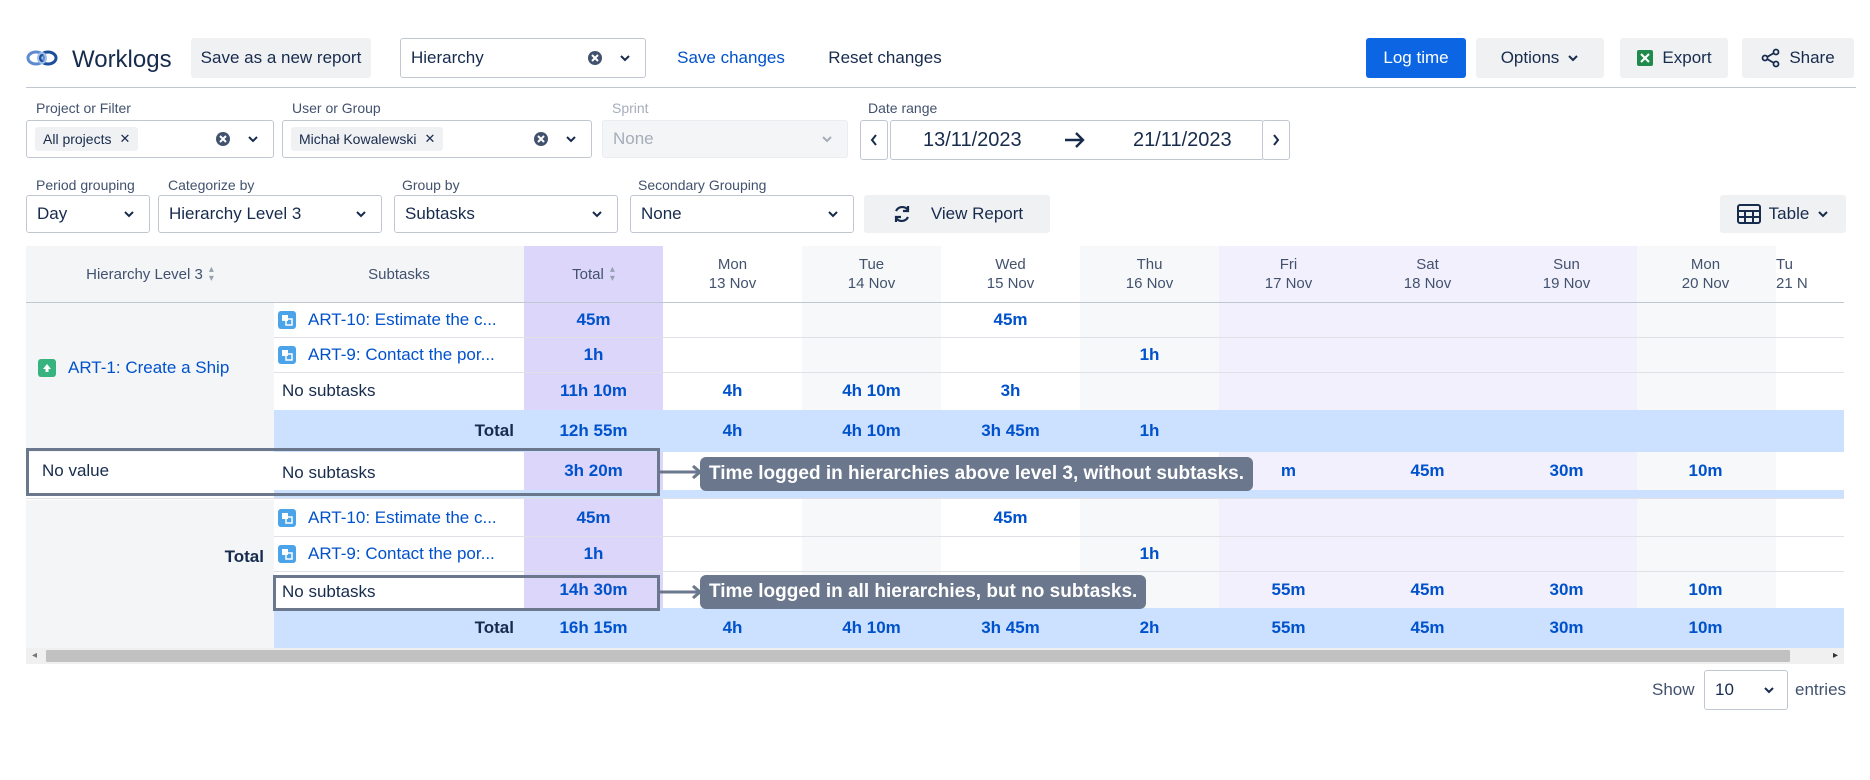 Image resolution: width=1870 pixels, height=780 pixels. Describe the element at coordinates (42, 58) in the screenshot. I see `worklogs-logo-icon` at that location.